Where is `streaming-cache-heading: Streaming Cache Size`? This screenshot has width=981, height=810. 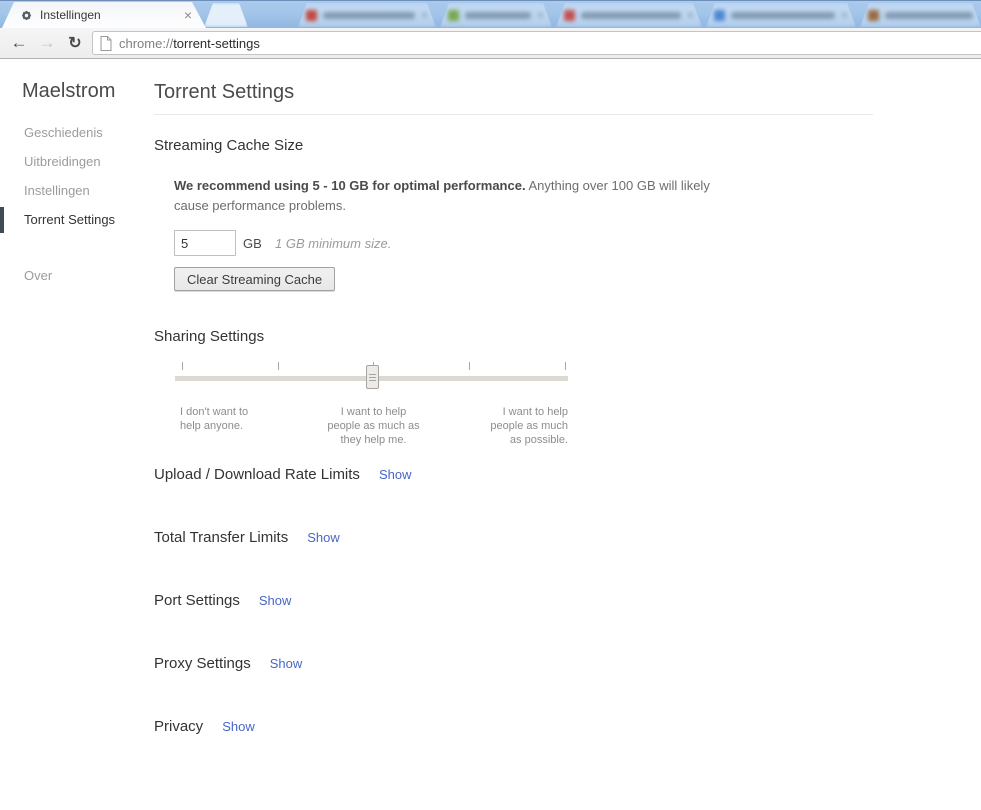 streaming-cache-heading: Streaming Cache Size is located at coordinates (229, 145).